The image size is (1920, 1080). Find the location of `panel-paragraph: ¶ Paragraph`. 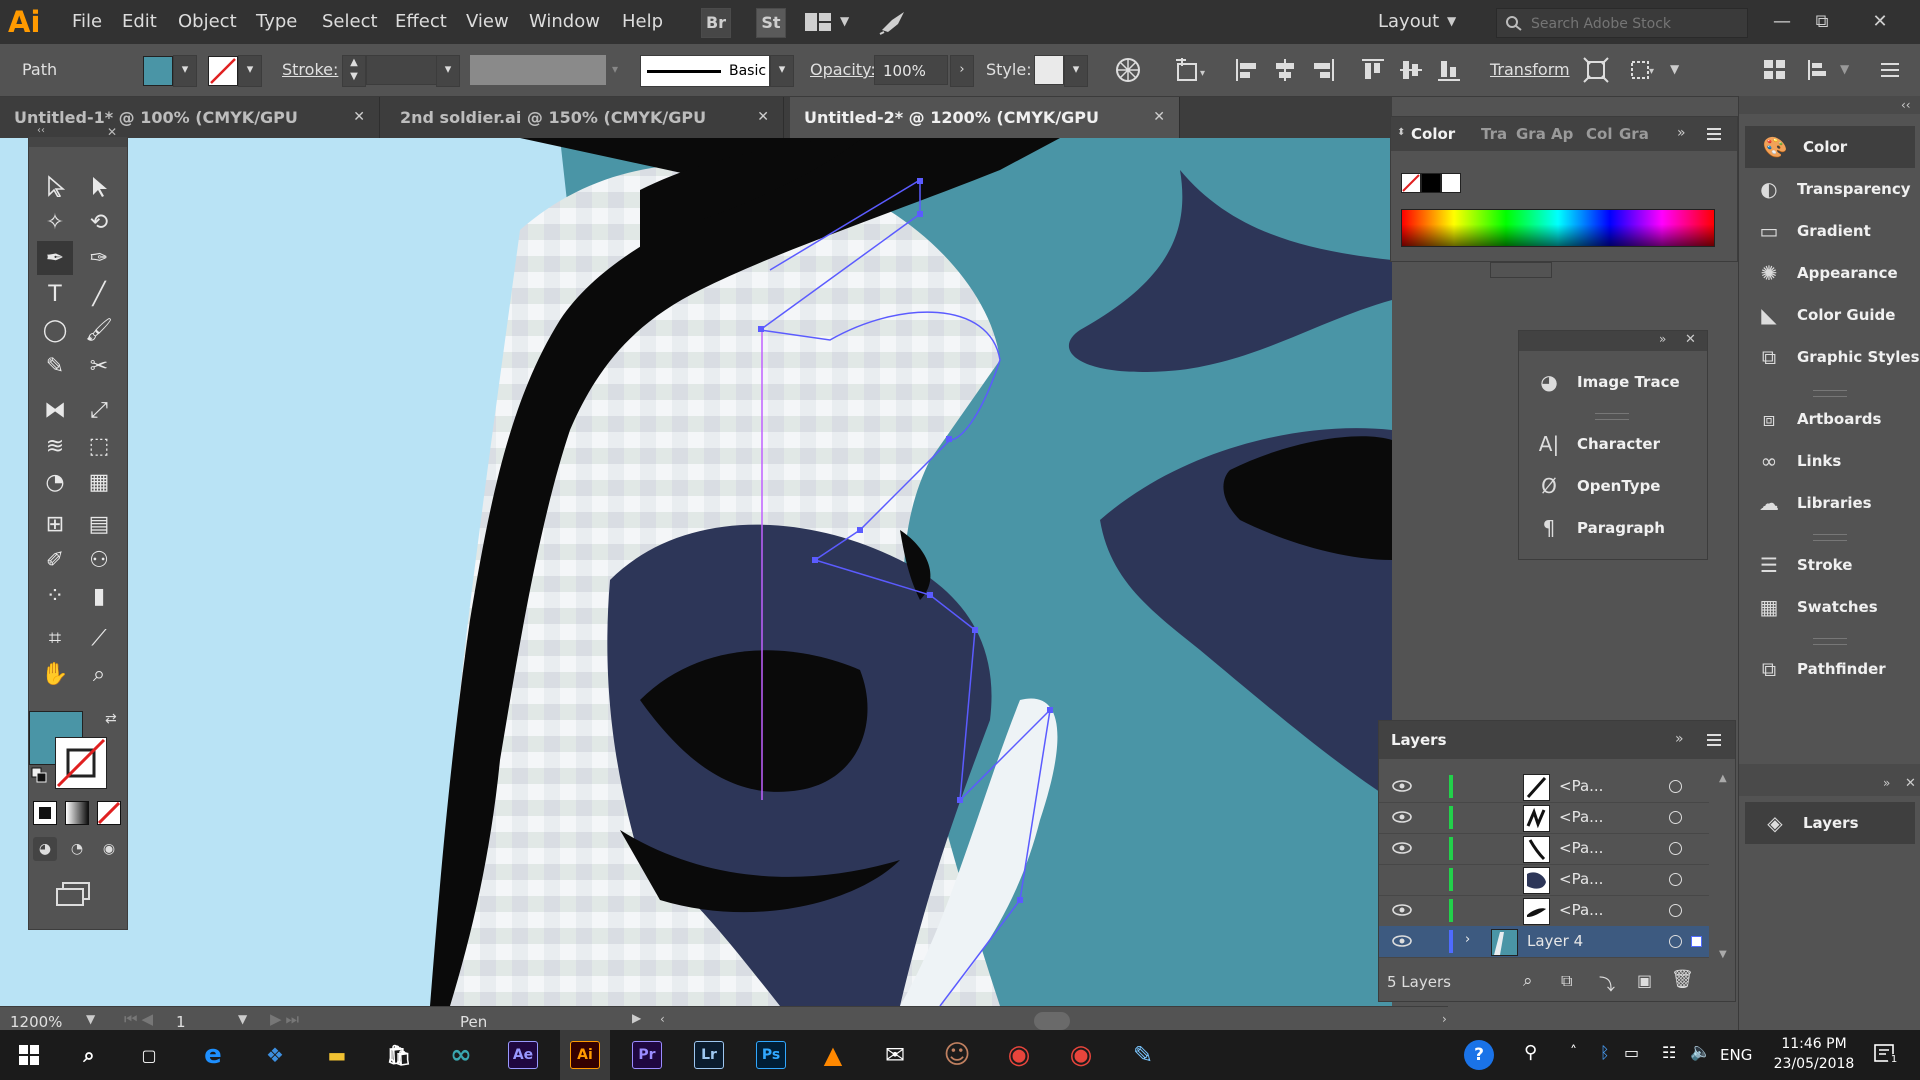

panel-paragraph: ¶ Paragraph is located at coordinates (1610, 528).